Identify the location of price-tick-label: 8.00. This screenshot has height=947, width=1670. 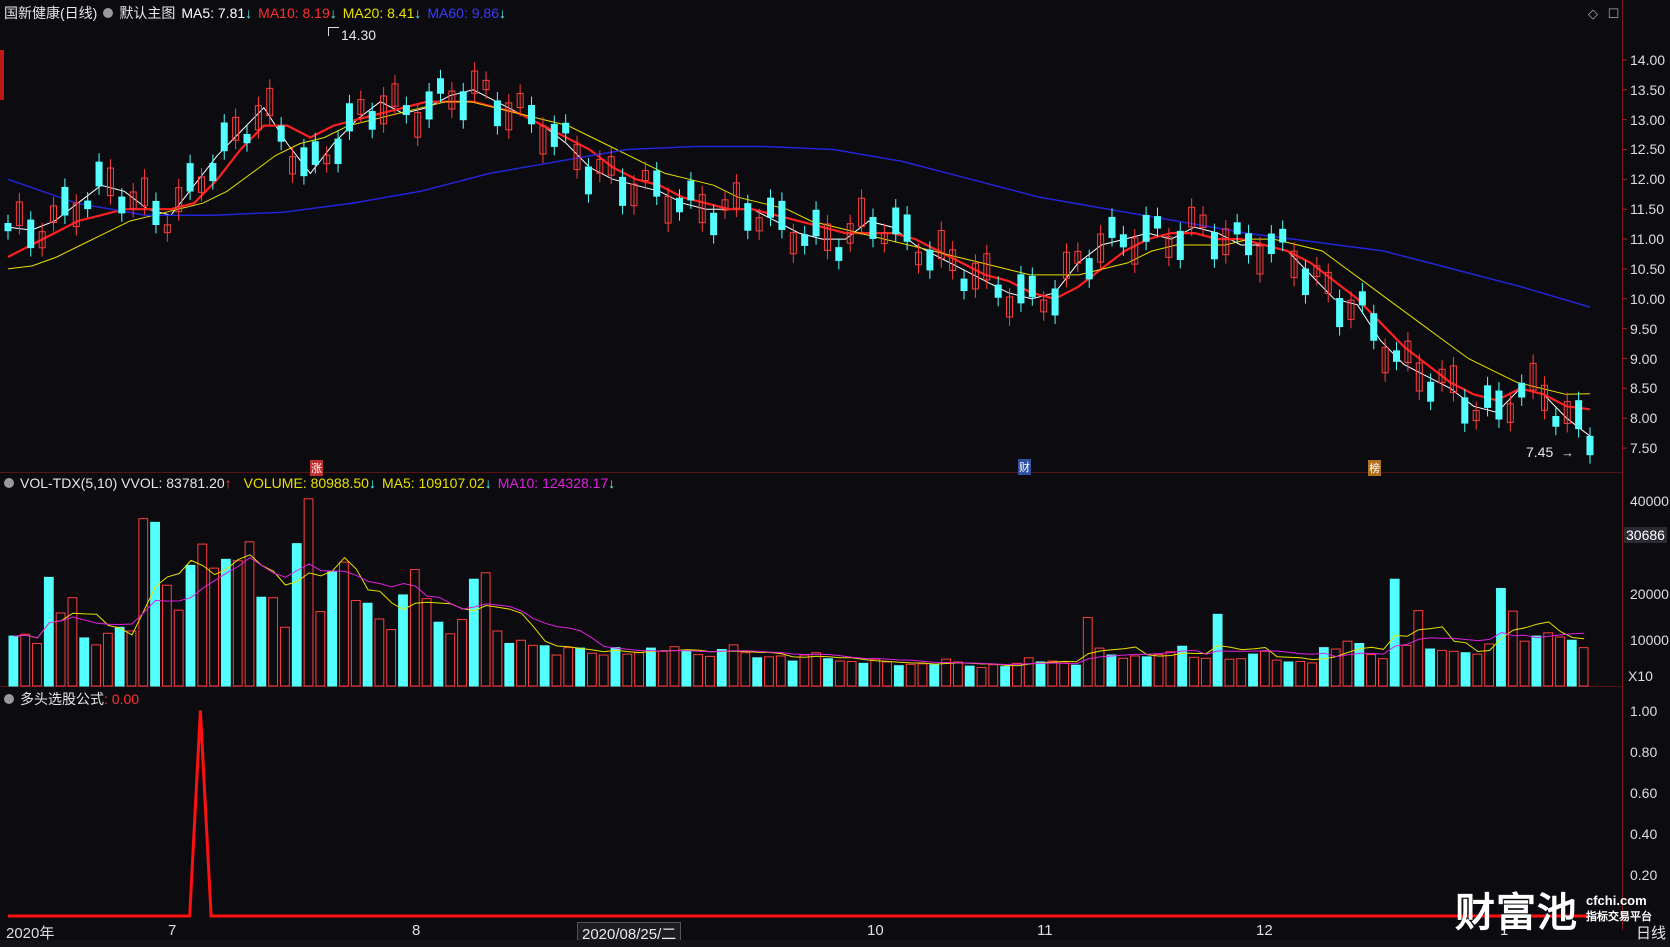
(1644, 418).